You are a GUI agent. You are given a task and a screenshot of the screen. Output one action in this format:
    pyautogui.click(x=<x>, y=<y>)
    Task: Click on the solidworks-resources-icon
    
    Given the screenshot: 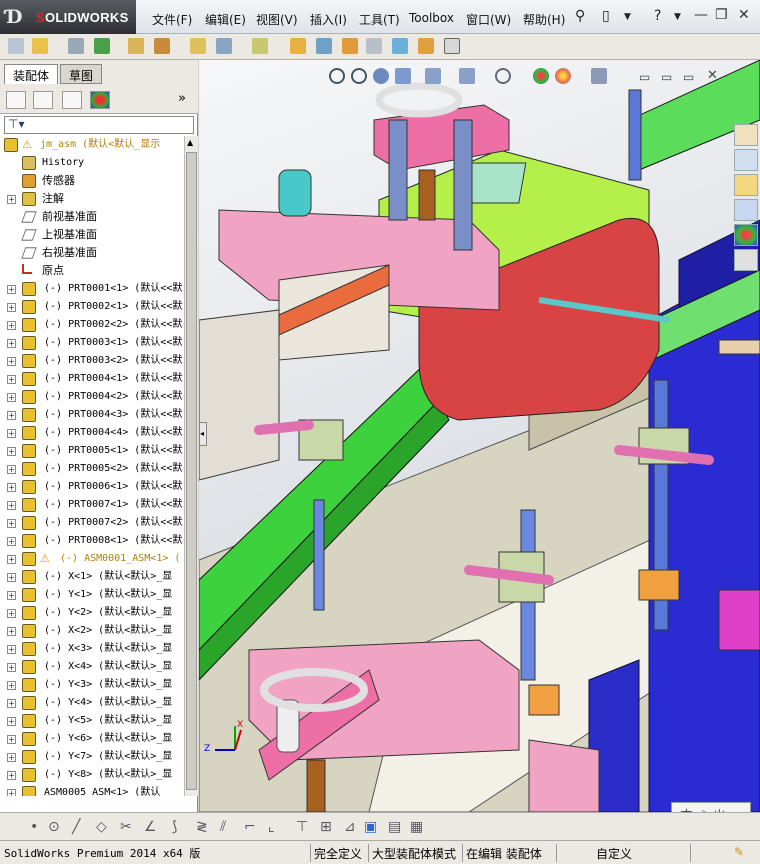 What is the action you would take?
    pyautogui.click(x=746, y=135)
    